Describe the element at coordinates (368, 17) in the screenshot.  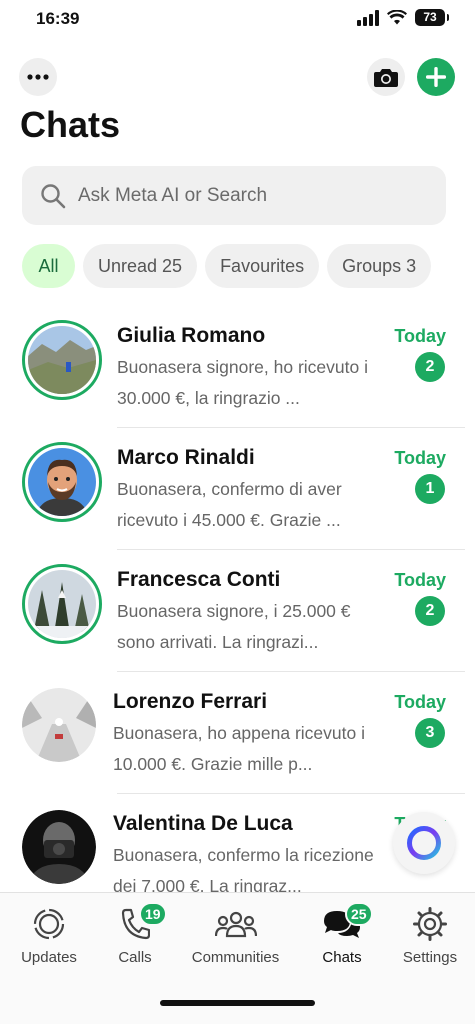
I see `cellular-signal-icon` at that location.